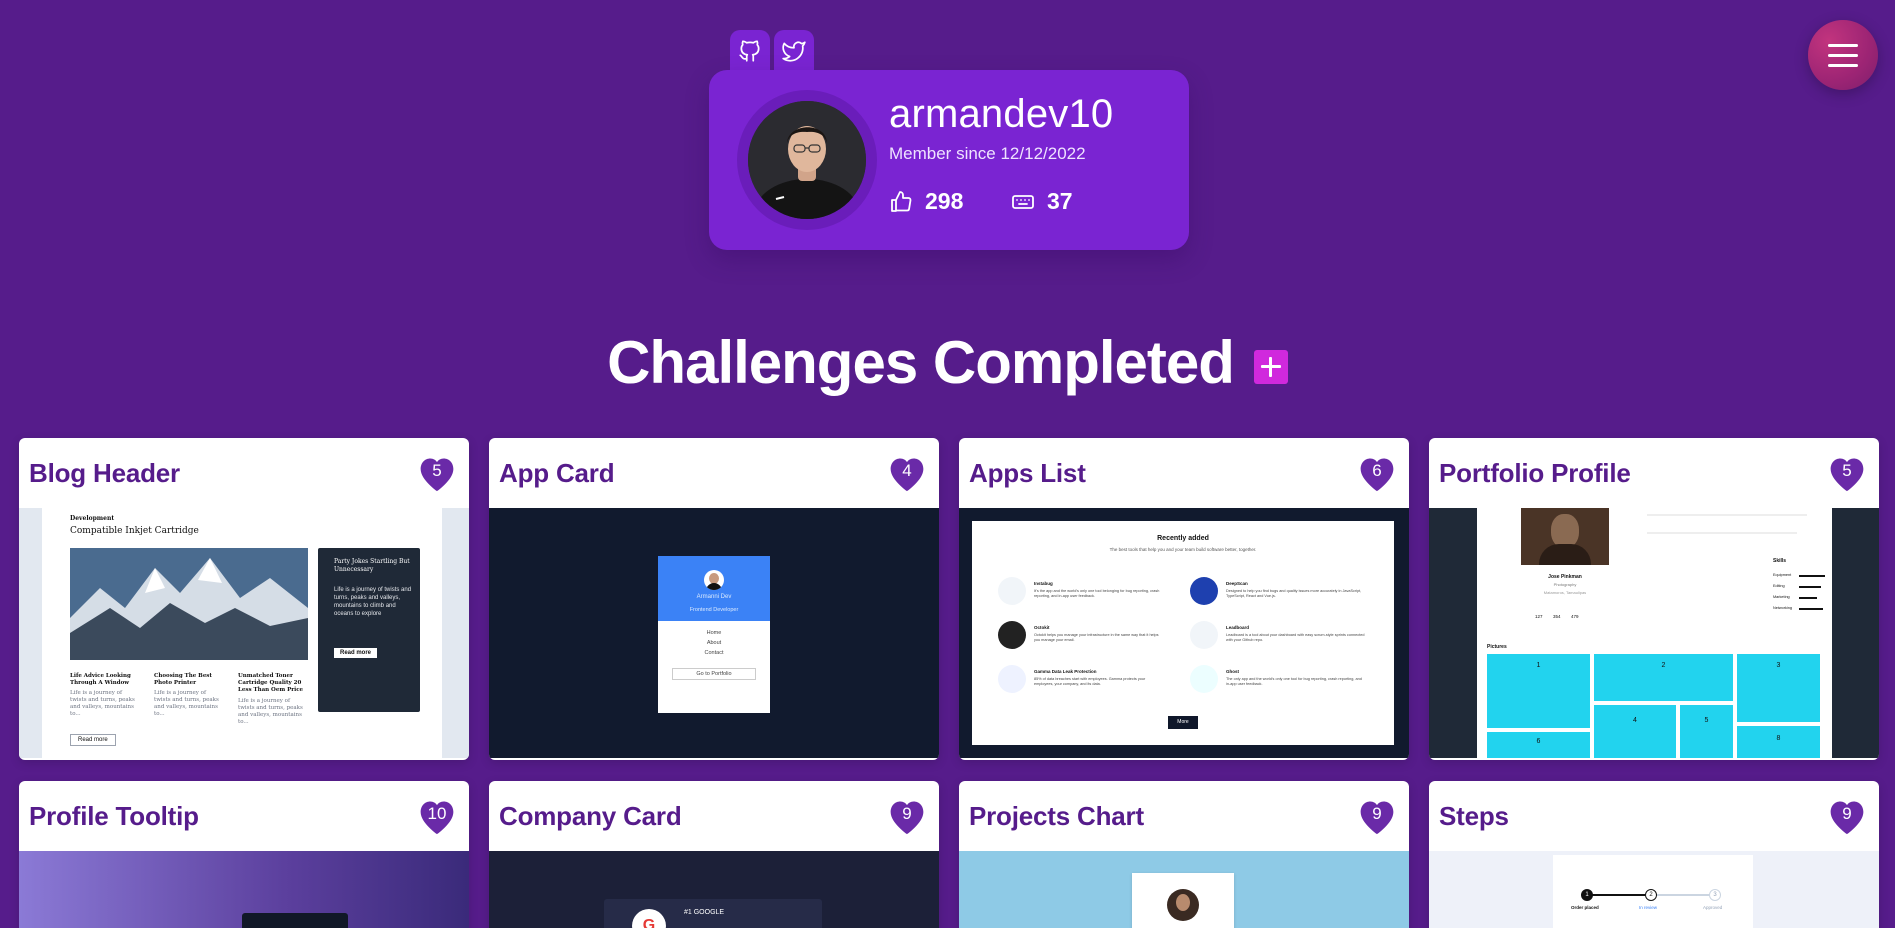 The image size is (1895, 928). Describe the element at coordinates (1635, 731) in the screenshot. I see `picture-tile: 4` at that location.